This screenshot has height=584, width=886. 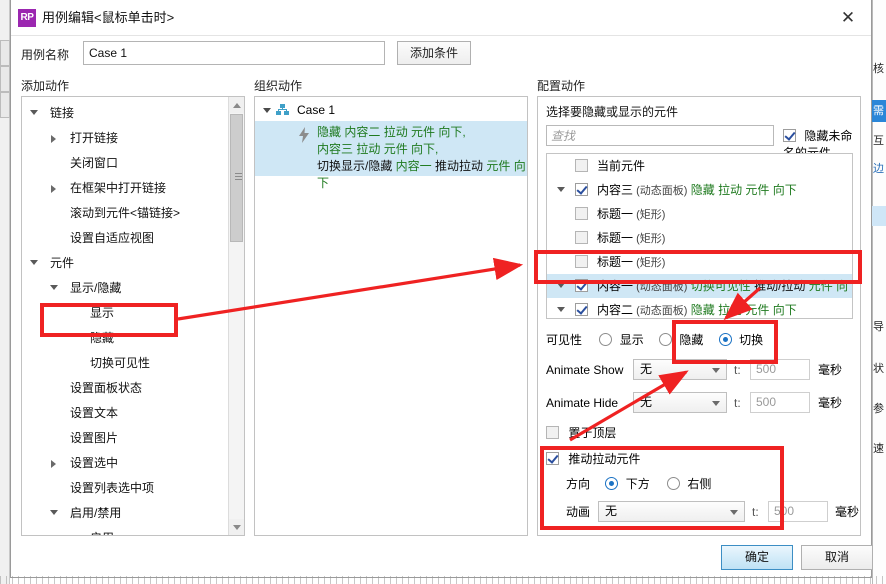 I want to click on tree-item: 滚动到元件<锚链接>, so click(x=125, y=213).